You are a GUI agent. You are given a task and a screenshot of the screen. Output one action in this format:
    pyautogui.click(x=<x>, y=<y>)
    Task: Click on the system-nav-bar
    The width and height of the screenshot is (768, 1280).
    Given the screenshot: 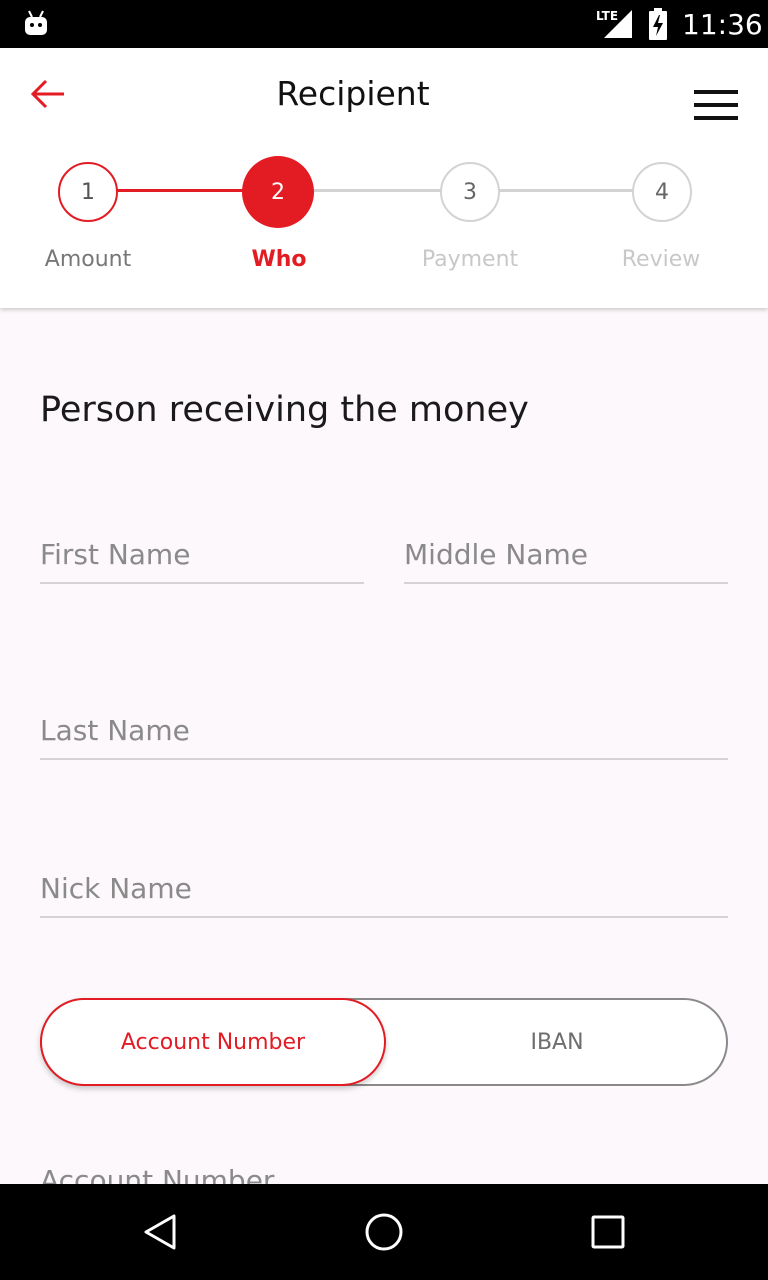 What is the action you would take?
    pyautogui.click(x=384, y=1232)
    